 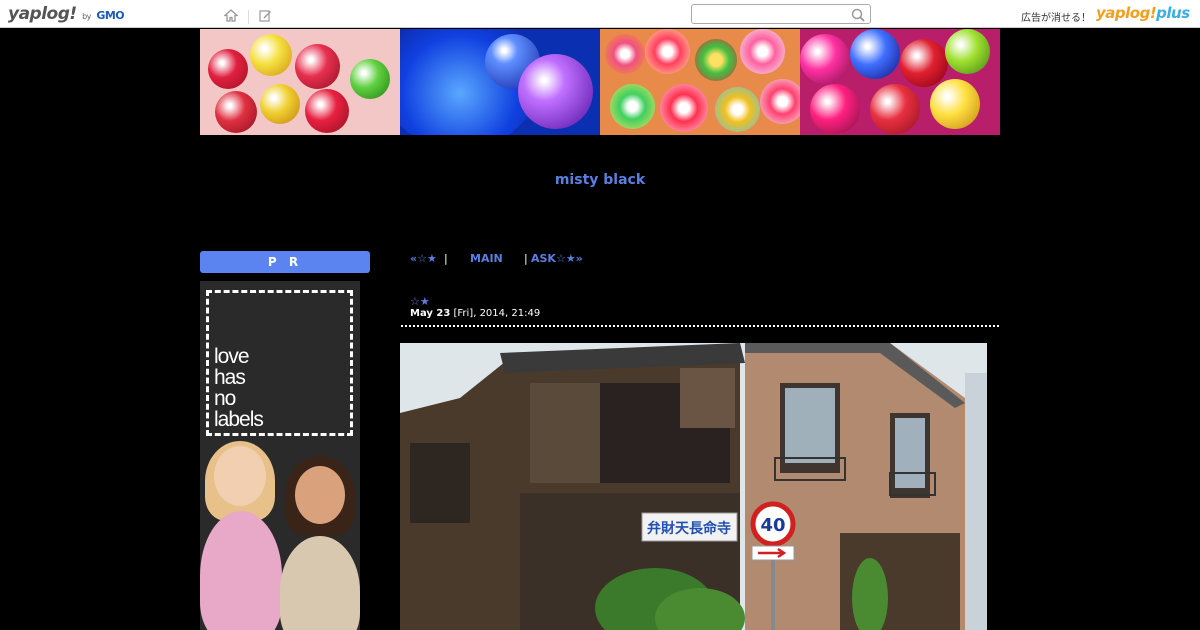 I want to click on logo-by-text: by, so click(x=86, y=16).